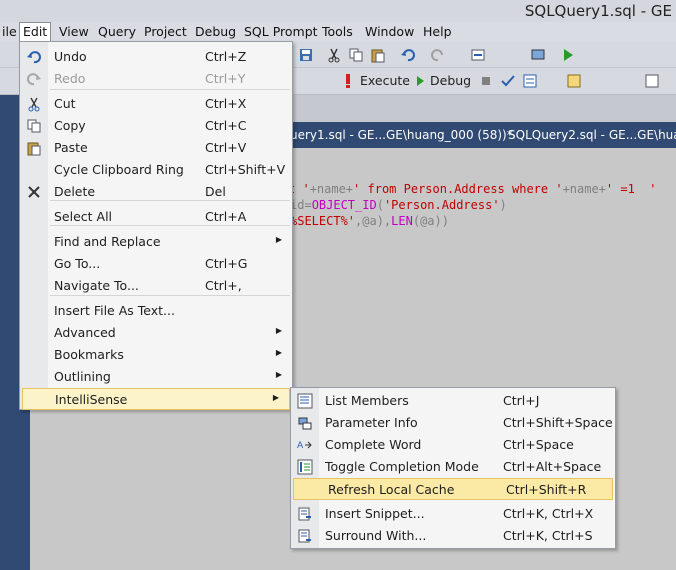 The width and height of the screenshot is (676, 570). What do you see at coordinates (521, 400) in the screenshot?
I see `menu-item-shortcut: Ctrl+J` at bounding box center [521, 400].